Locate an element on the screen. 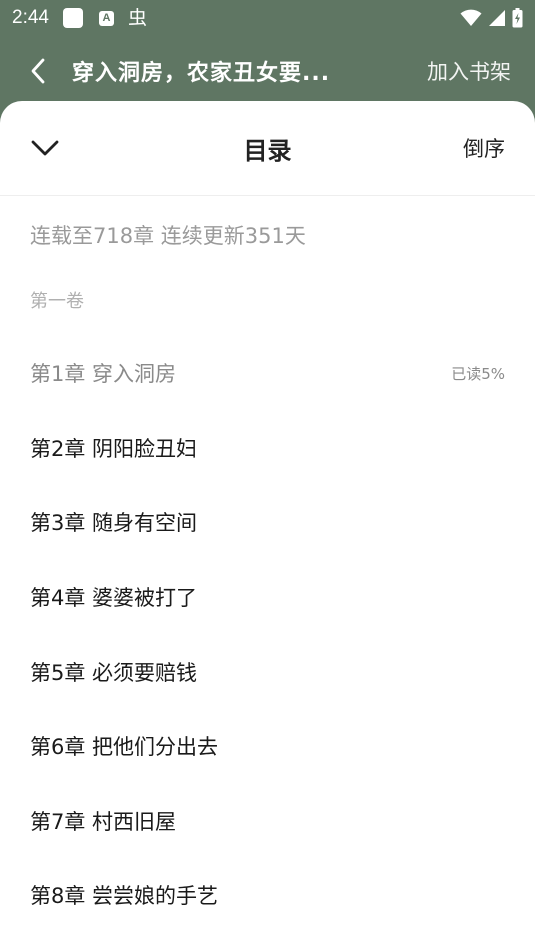  chapter-item: 第6章 把他们分出去 is located at coordinates (267, 746).